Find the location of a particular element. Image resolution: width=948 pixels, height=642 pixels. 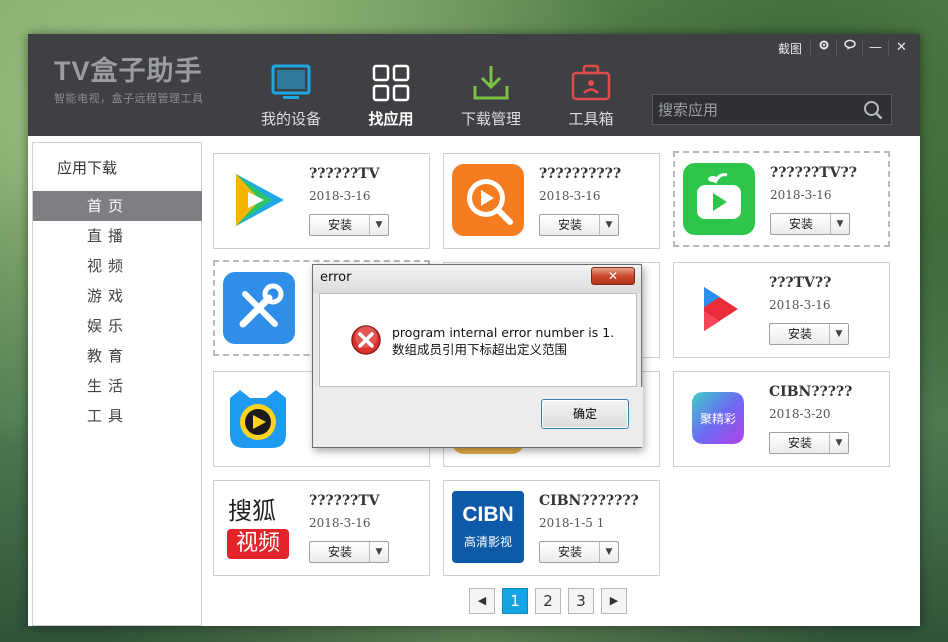

prev-page-button: ◀ is located at coordinates (482, 601).